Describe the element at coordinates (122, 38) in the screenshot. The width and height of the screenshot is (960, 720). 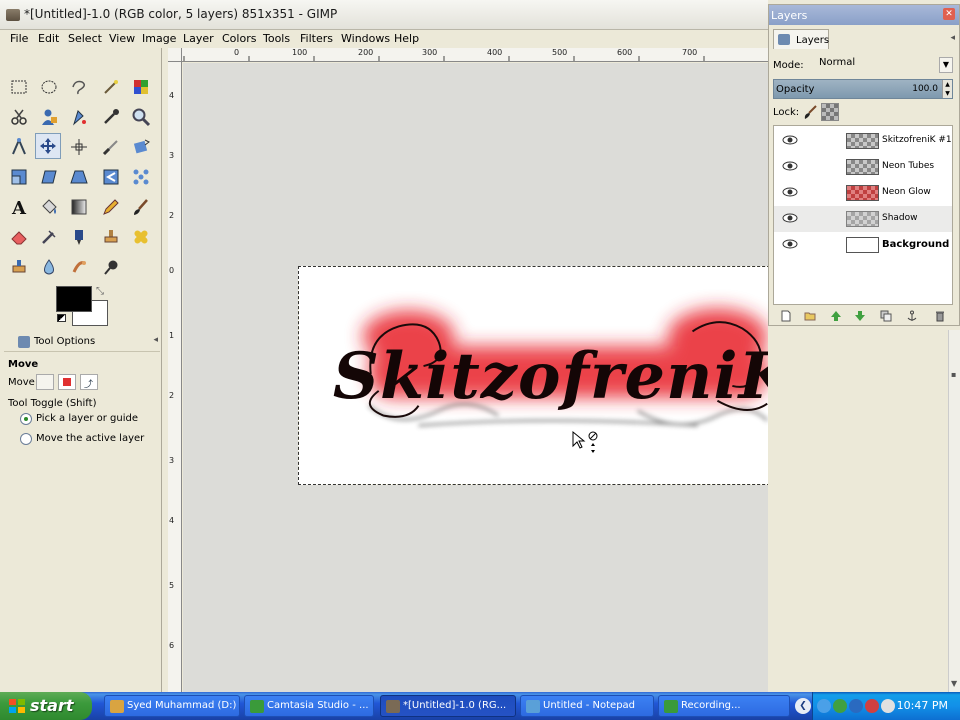
I see `menu-view: View` at that location.